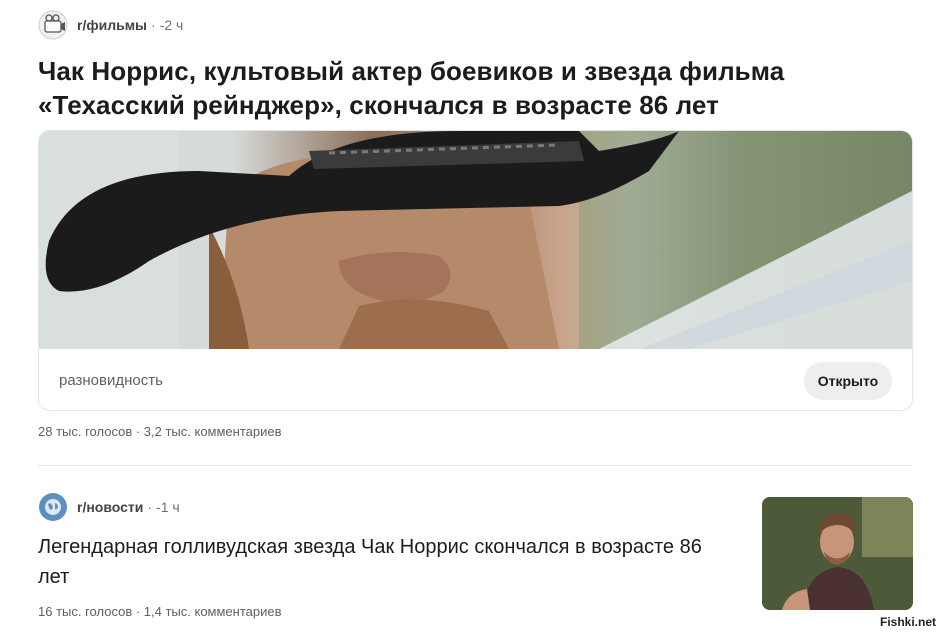 Image resolution: width=942 pixels, height=633 pixels. I want to click on post-stats: 28 тыс. голосов · 3,2 тыс. комментариев, so click(160, 431).